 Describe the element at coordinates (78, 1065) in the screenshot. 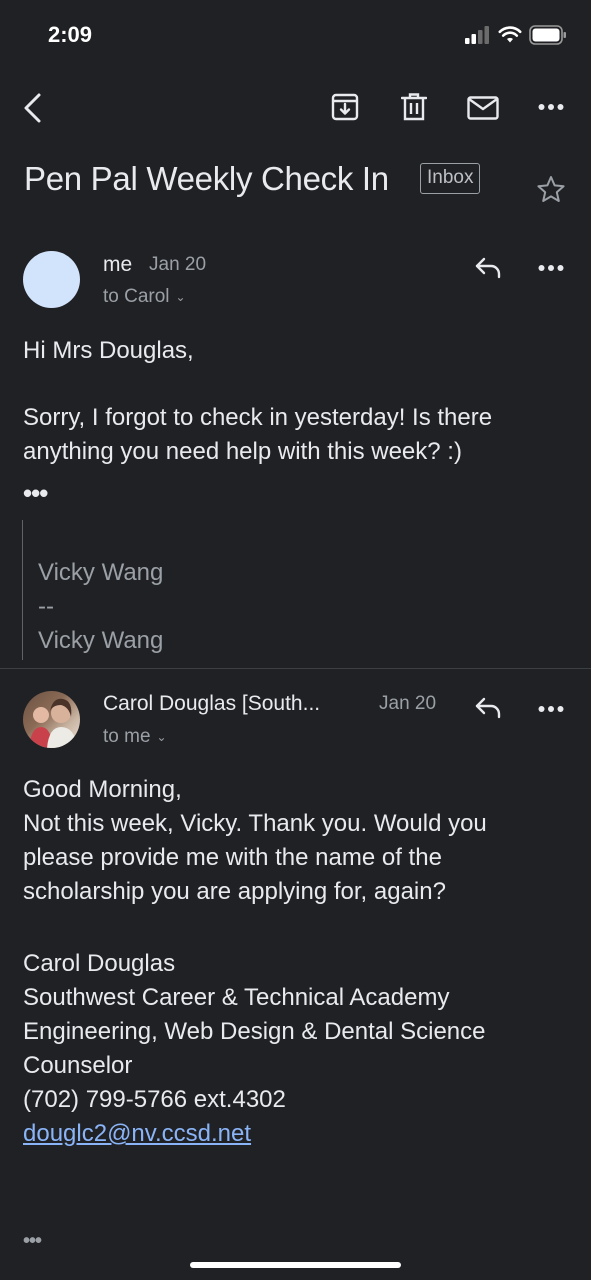

I see `signature-line: Counselor` at that location.